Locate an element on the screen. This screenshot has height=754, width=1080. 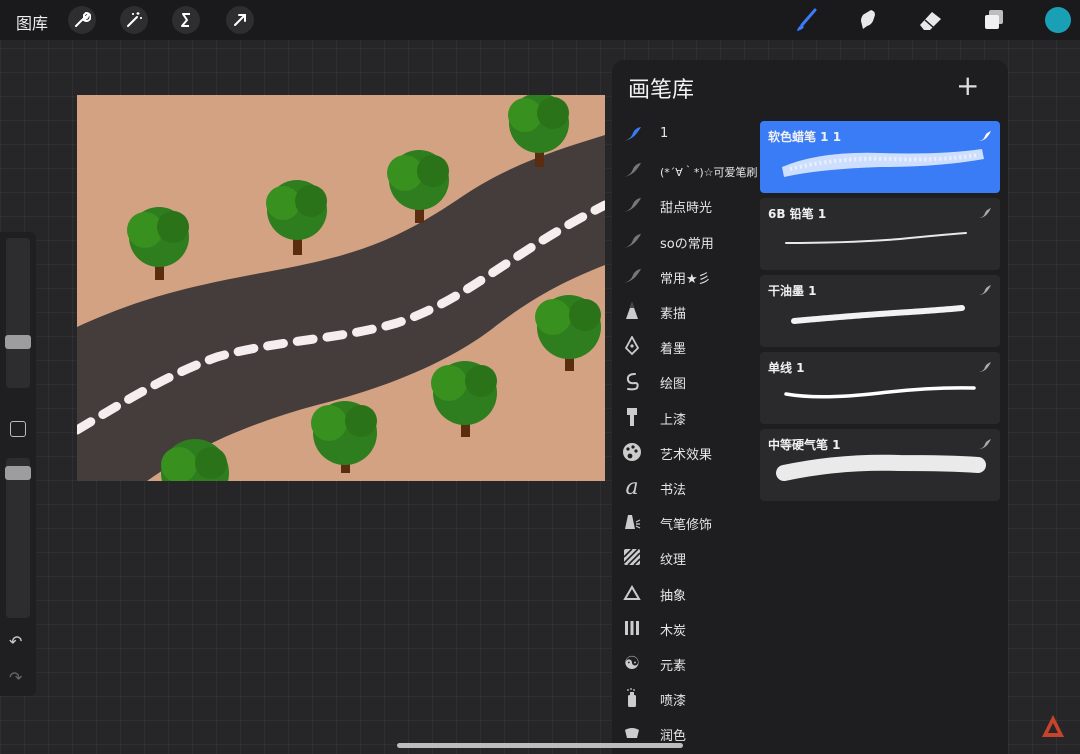
brush-item: 干油墨 1 is located at coordinates (880, 311).